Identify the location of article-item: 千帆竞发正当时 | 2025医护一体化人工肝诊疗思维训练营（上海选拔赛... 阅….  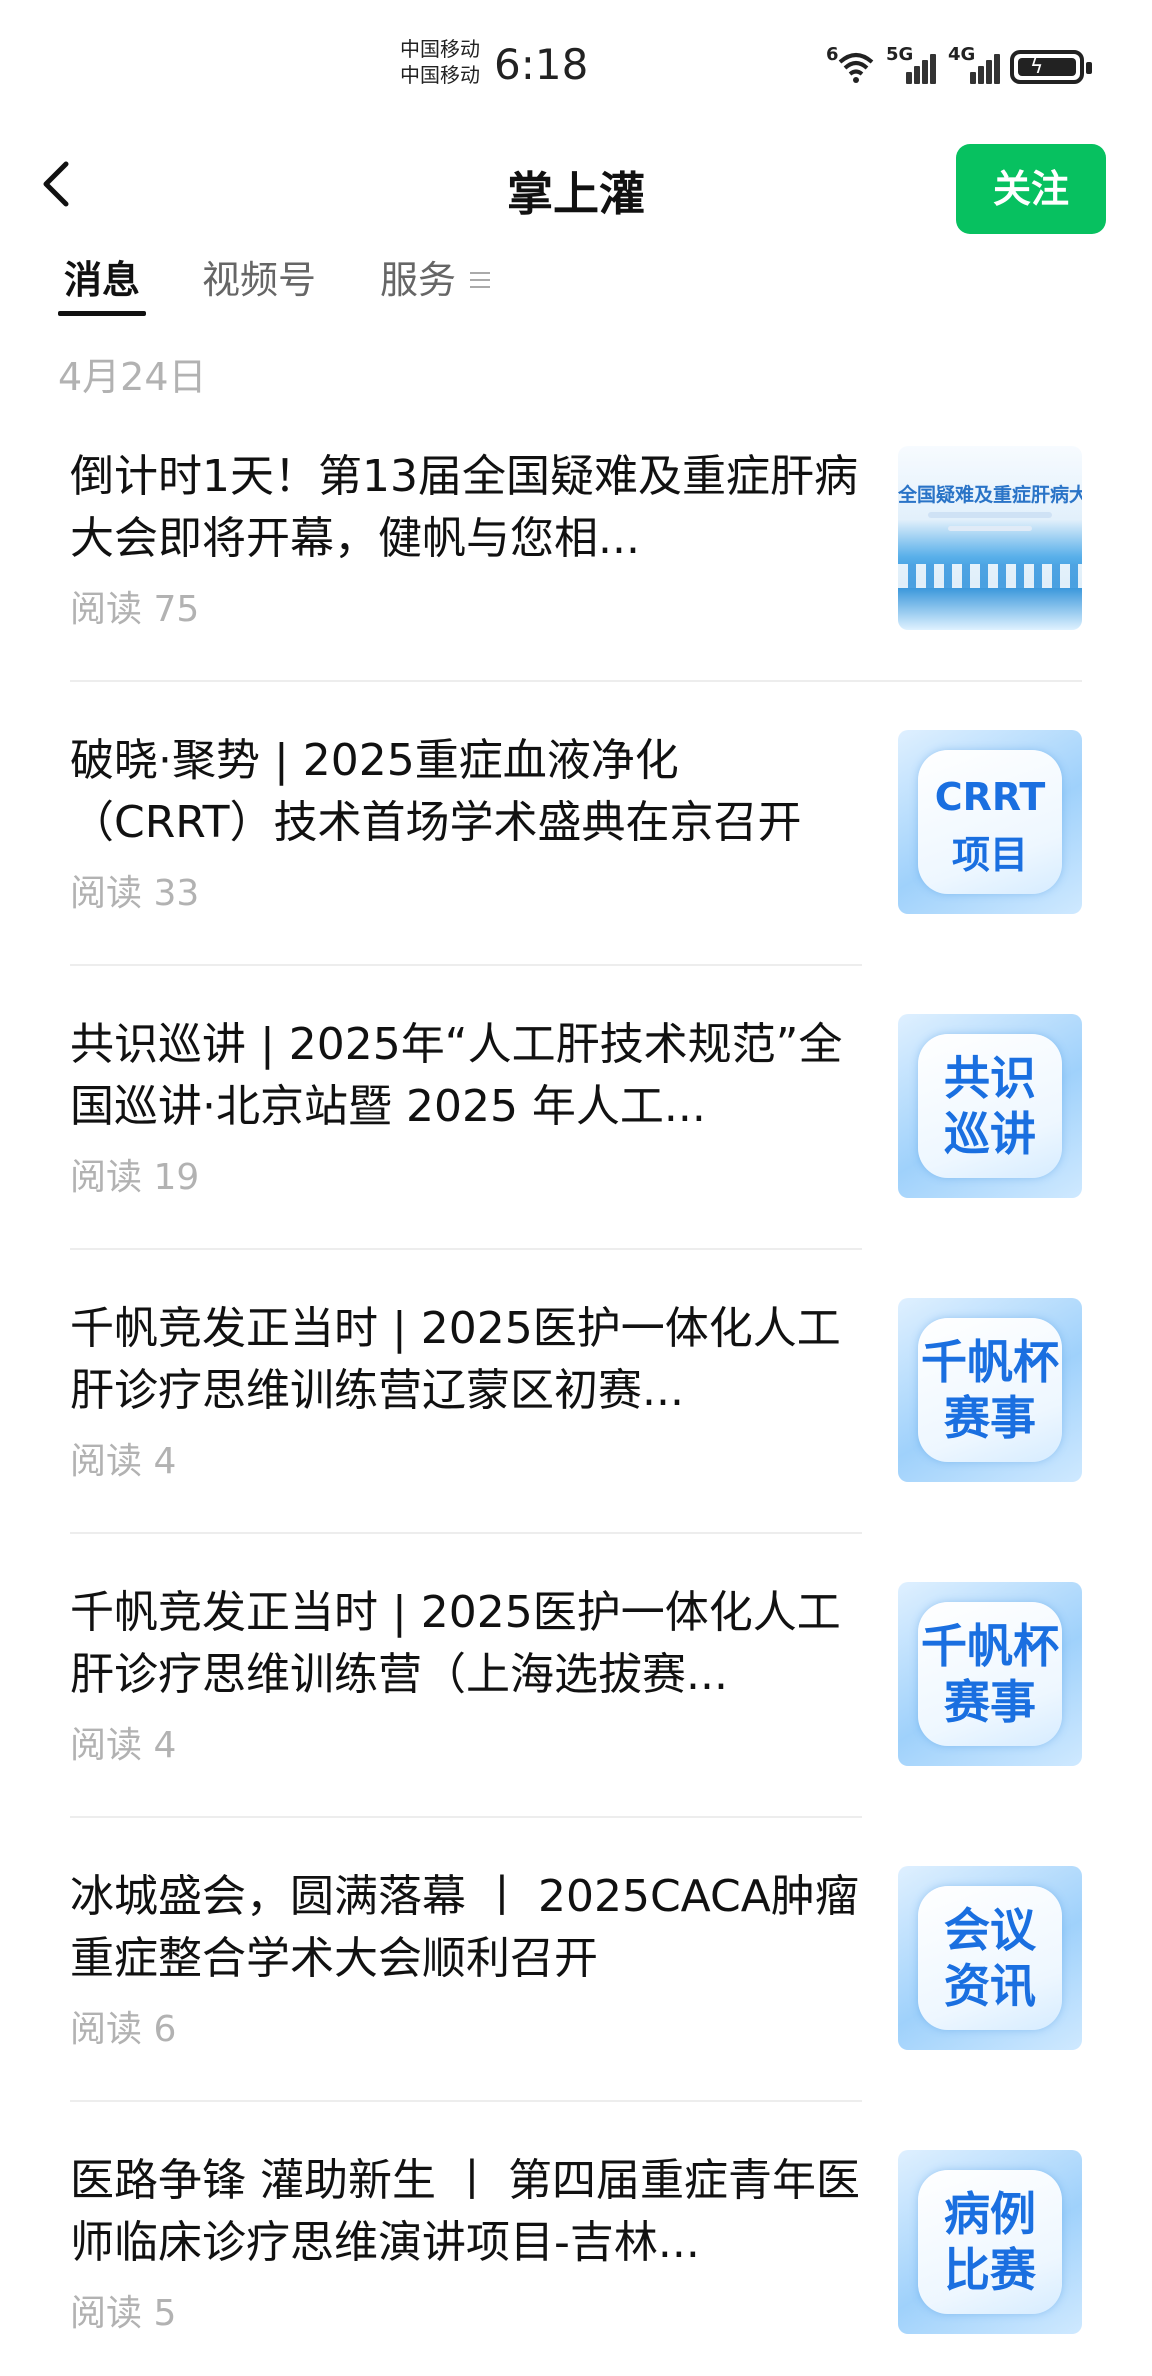
(576, 1724).